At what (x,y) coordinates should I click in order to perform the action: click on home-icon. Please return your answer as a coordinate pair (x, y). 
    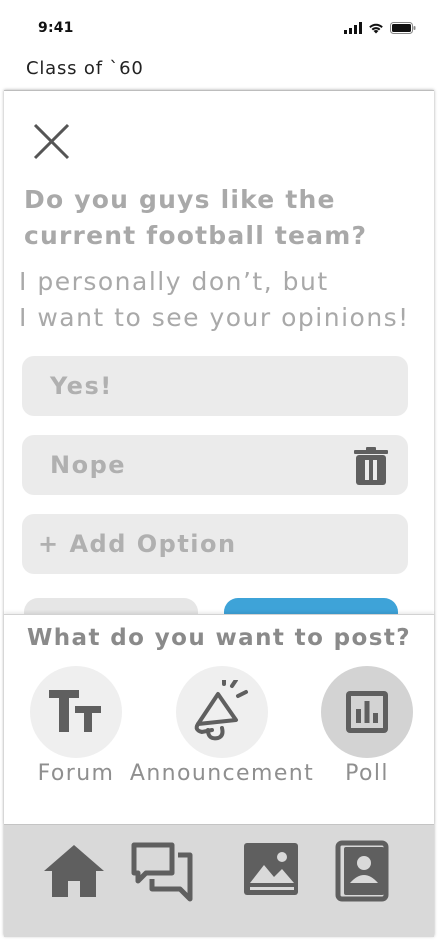
    Looking at the image, I should click on (74, 871).